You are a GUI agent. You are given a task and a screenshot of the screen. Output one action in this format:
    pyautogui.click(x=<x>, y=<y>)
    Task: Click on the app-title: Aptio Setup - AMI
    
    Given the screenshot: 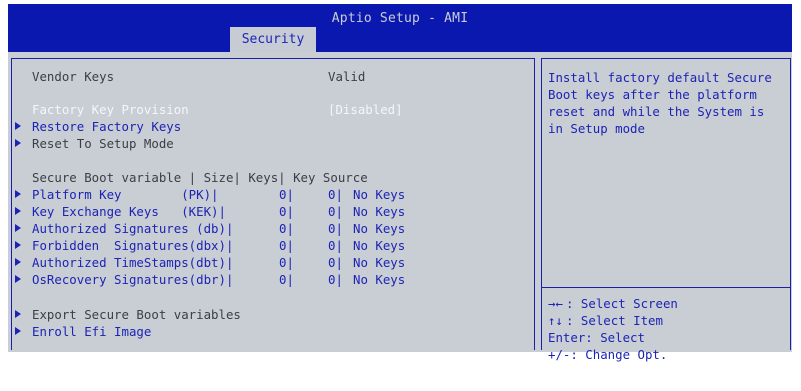 What is the action you would take?
    pyautogui.click(x=400, y=18)
    